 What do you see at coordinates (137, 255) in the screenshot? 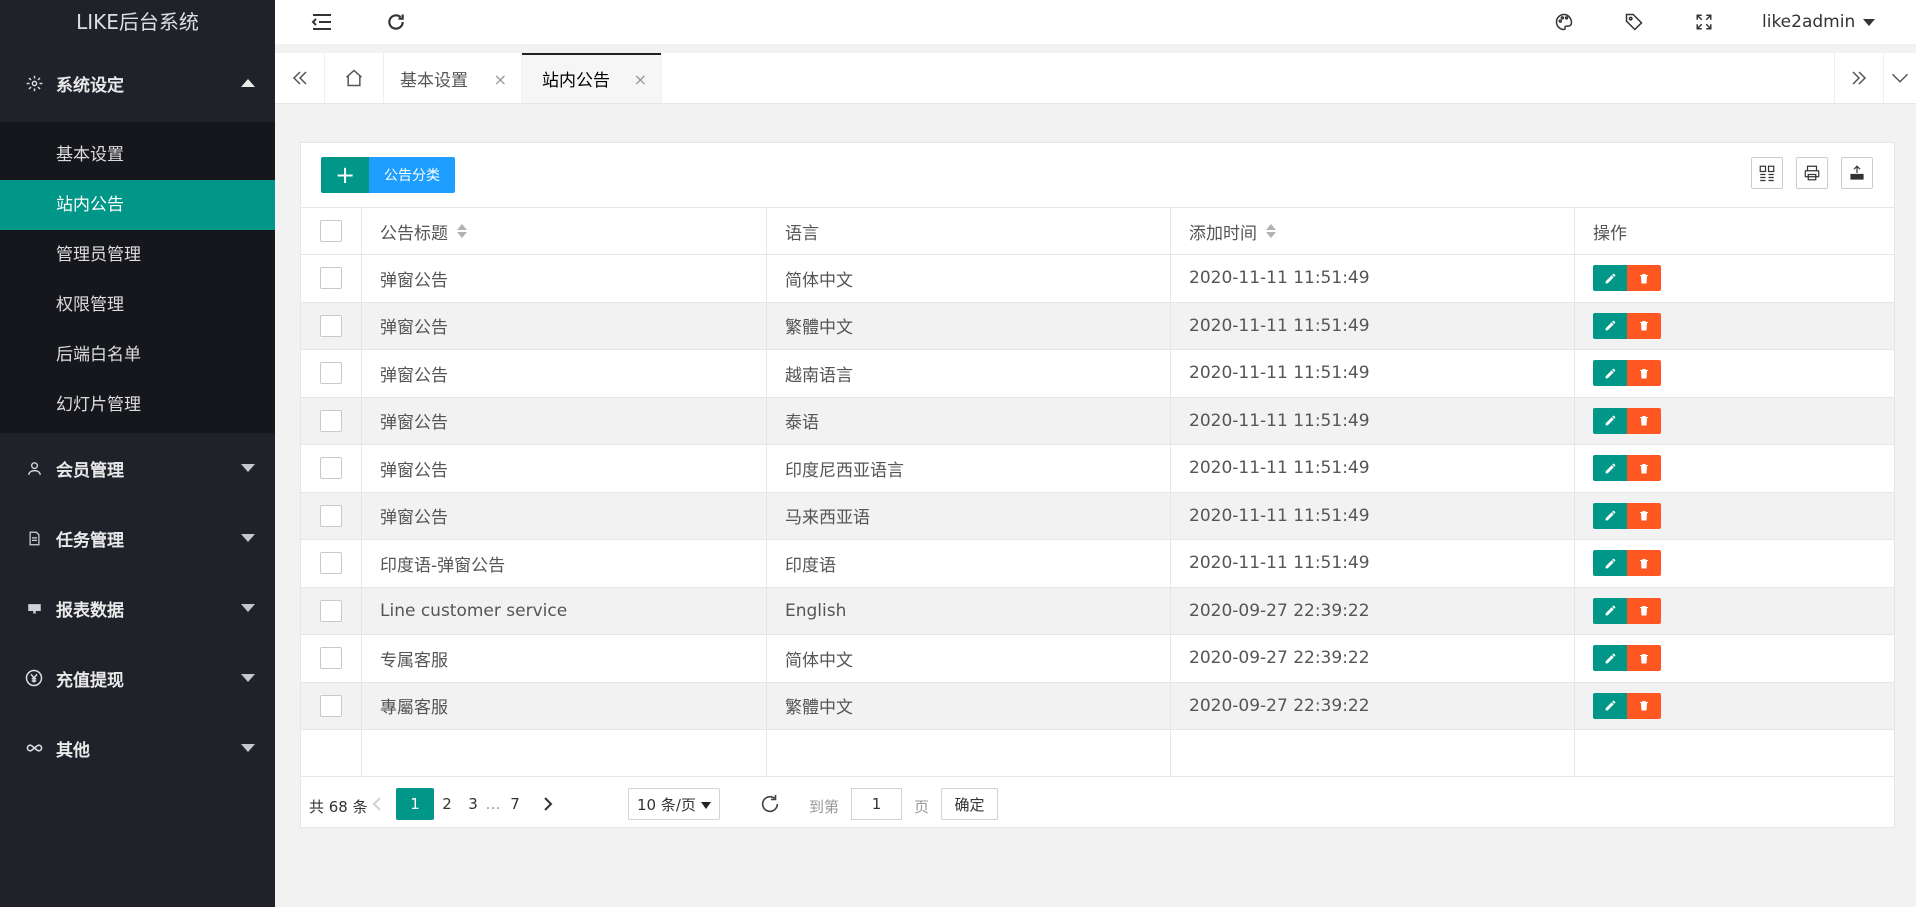
I see `sidebar-item-admin-management: 管理员管理` at bounding box center [137, 255].